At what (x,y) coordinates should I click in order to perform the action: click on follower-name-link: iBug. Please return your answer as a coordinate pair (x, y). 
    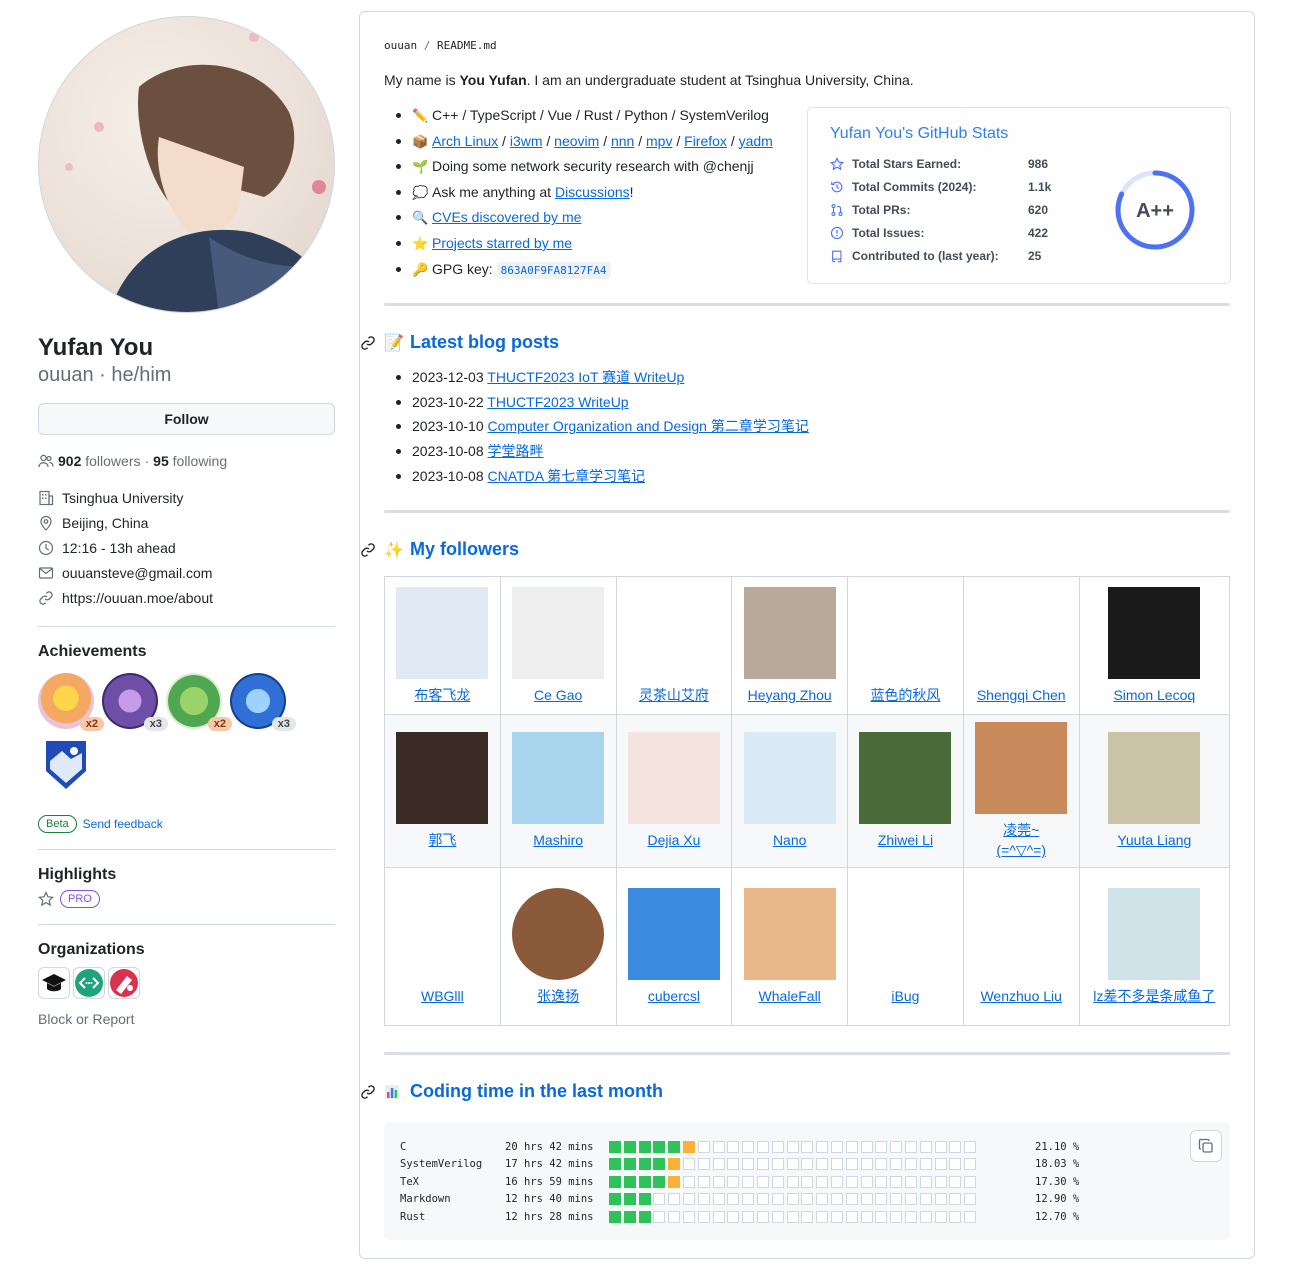
    Looking at the image, I should click on (905, 996).